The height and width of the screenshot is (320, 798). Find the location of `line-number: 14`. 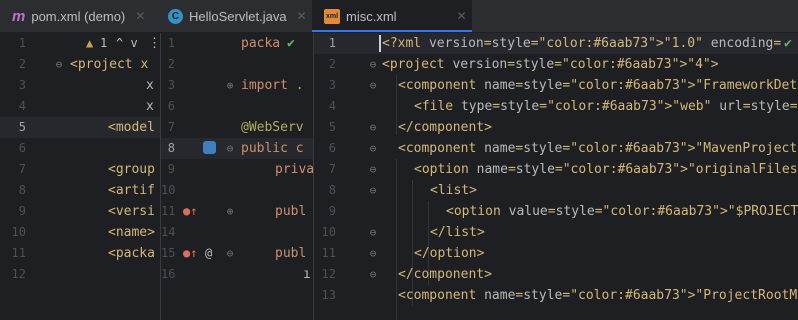

line-number: 14 is located at coordinates (168, 232).